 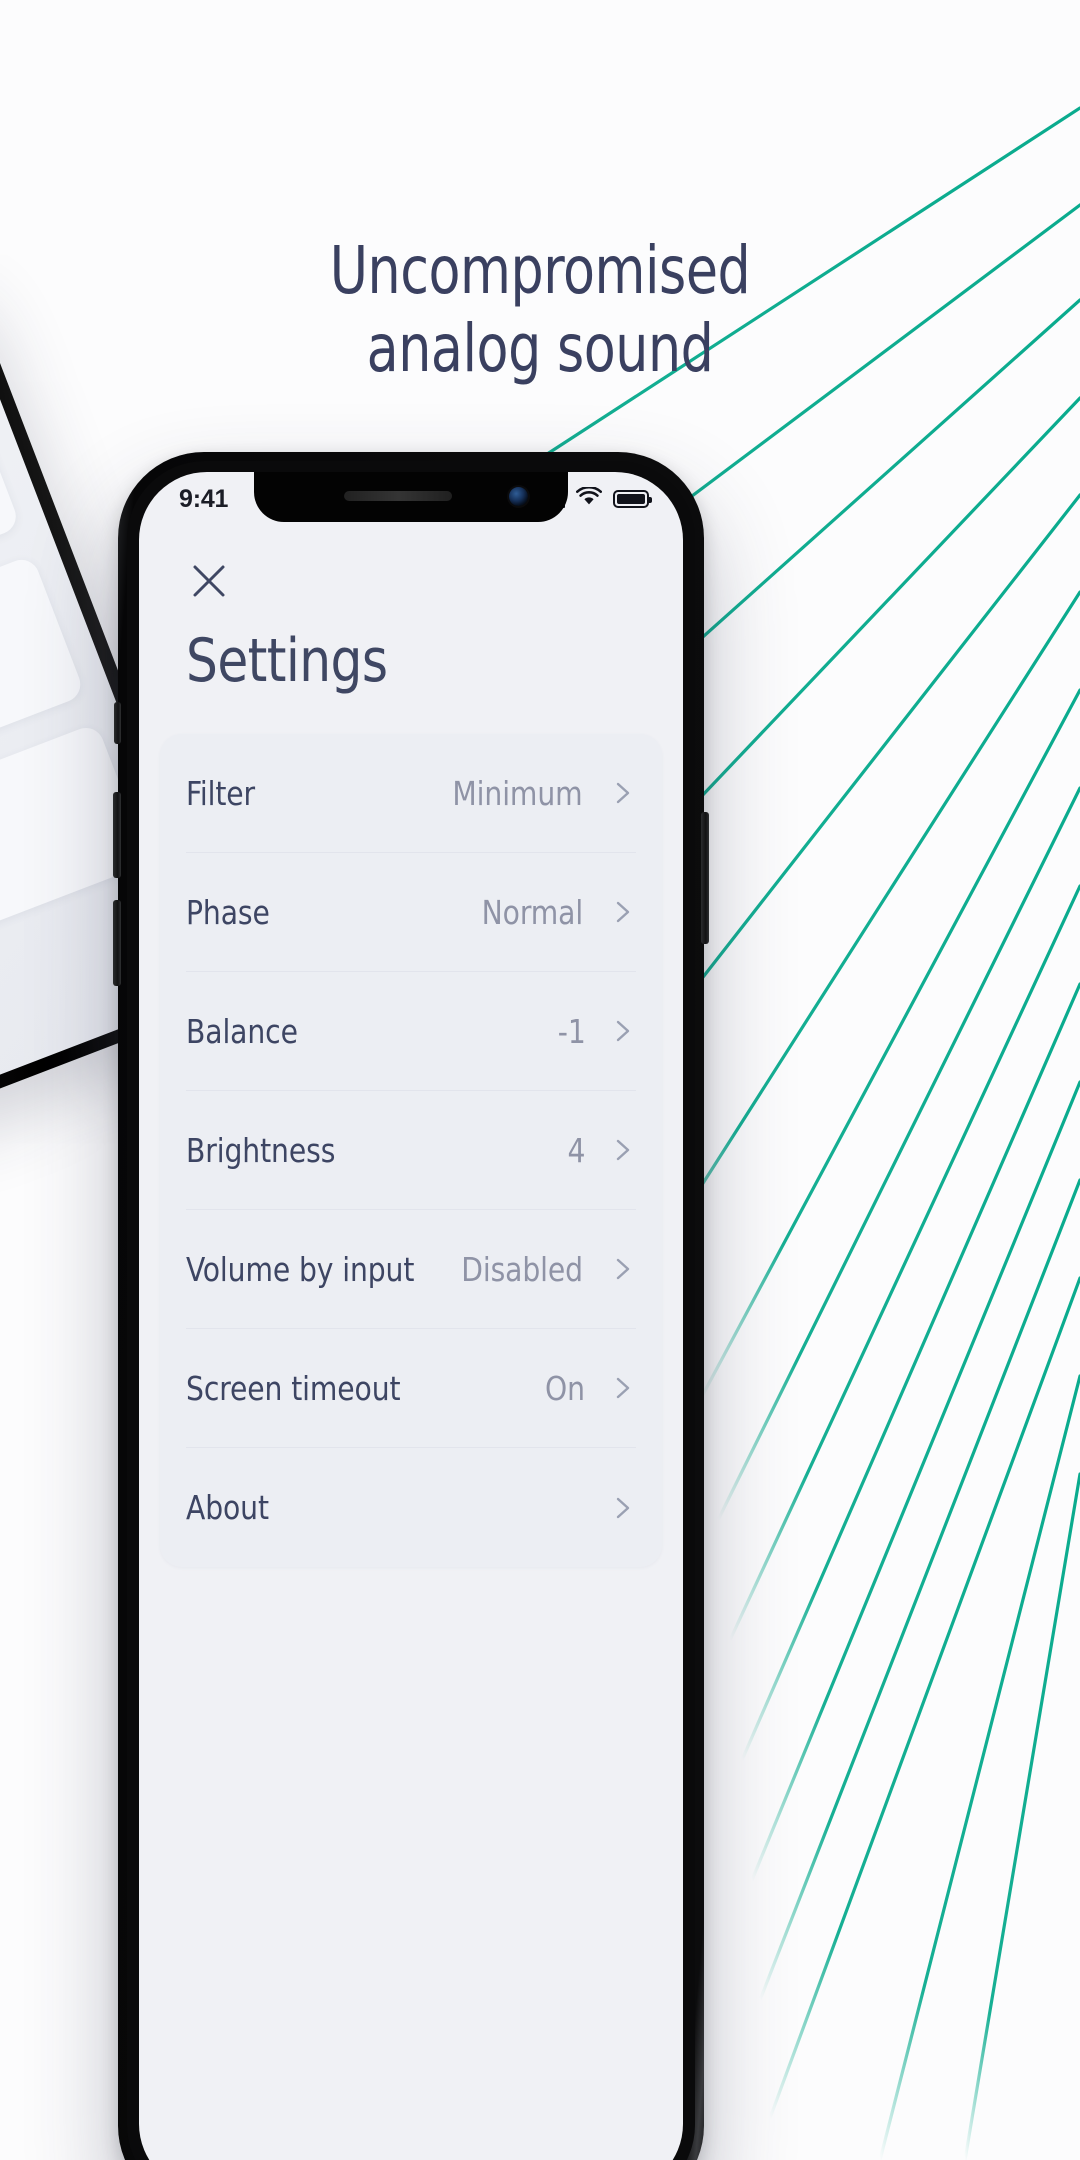 I want to click on row-label: Balance, so click(x=242, y=1031).